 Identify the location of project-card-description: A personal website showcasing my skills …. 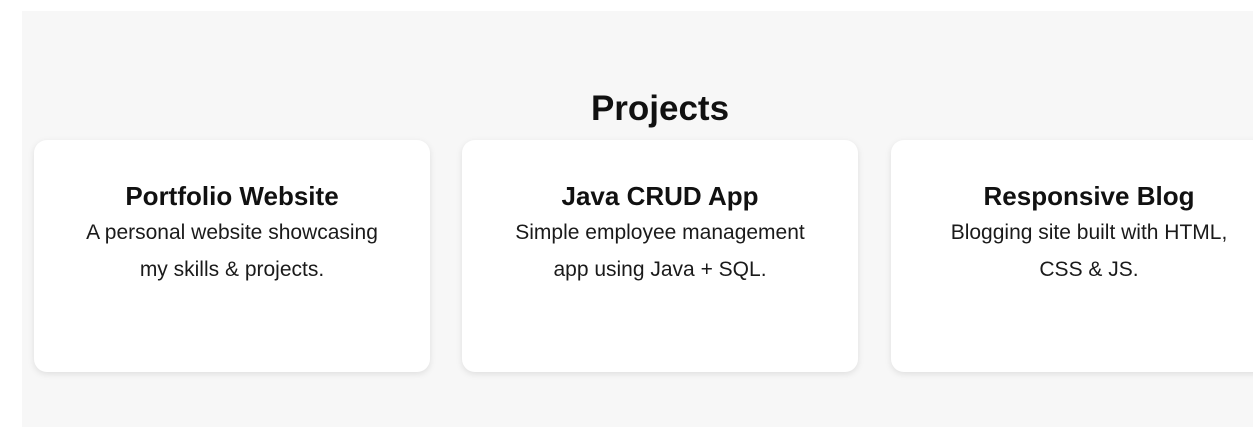
(232, 251).